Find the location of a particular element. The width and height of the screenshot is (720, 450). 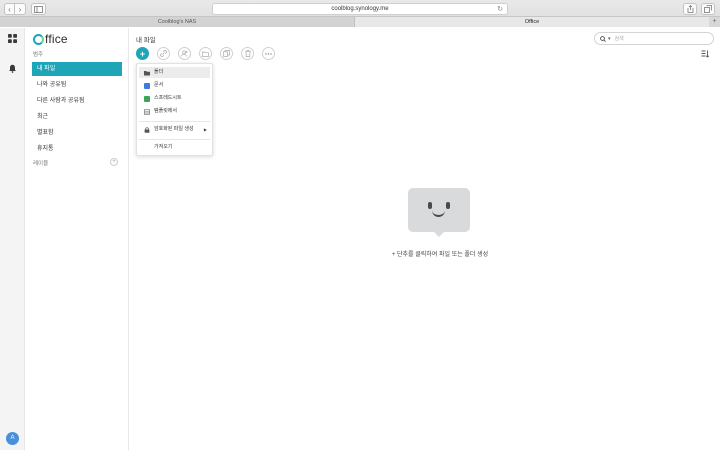

tab-nas: Coolblog's NAS is located at coordinates (177, 21).